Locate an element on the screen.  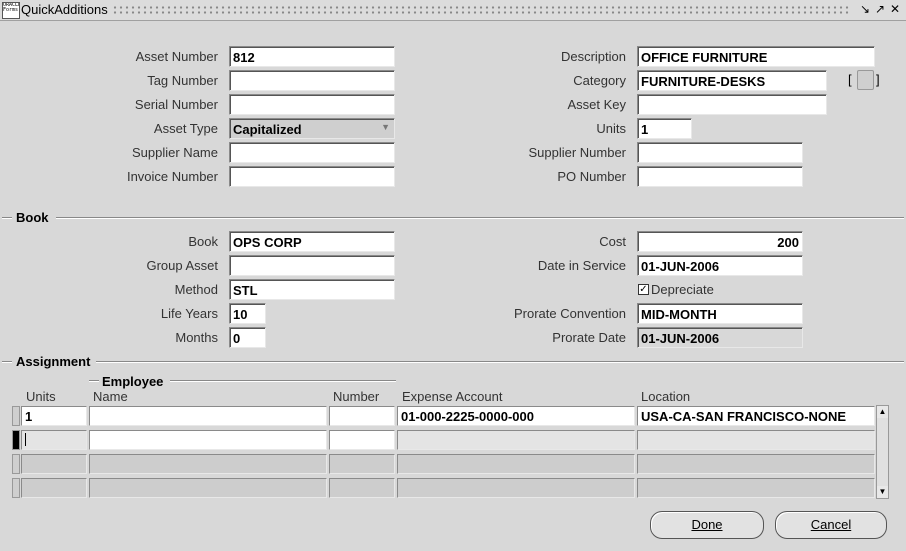
window-title: QuickAdditions is located at coordinates (64, 9).